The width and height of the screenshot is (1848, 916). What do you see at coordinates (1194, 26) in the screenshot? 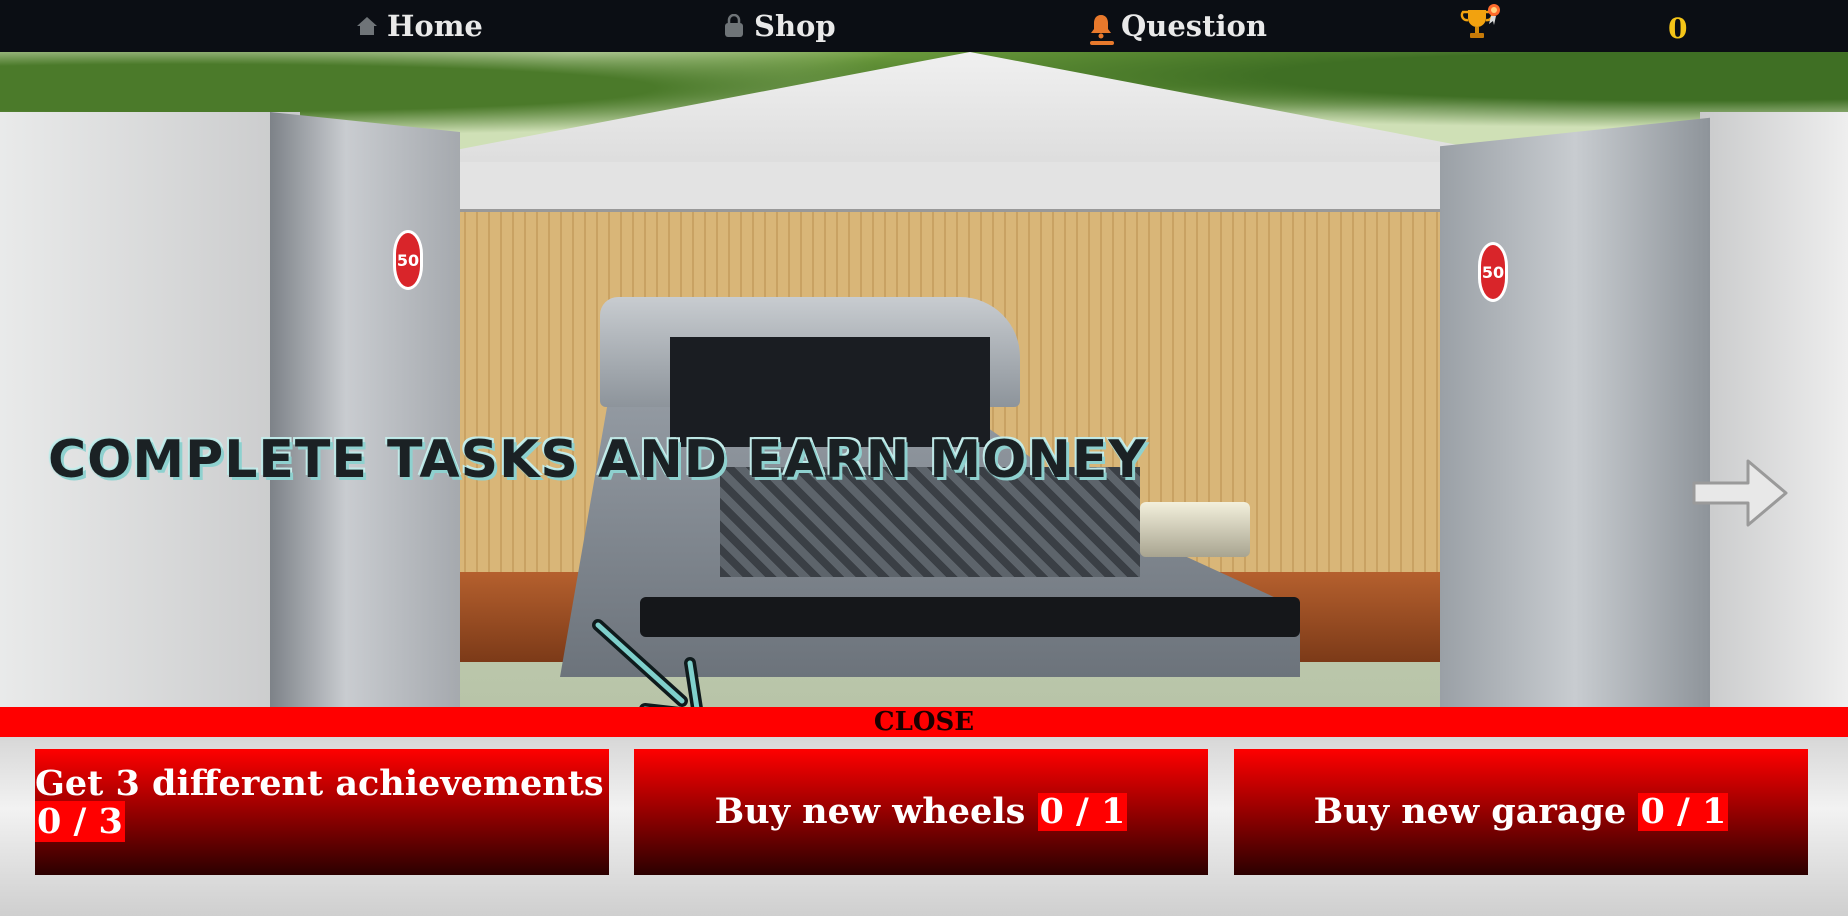
I see `nav-question-label: Question` at bounding box center [1194, 26].